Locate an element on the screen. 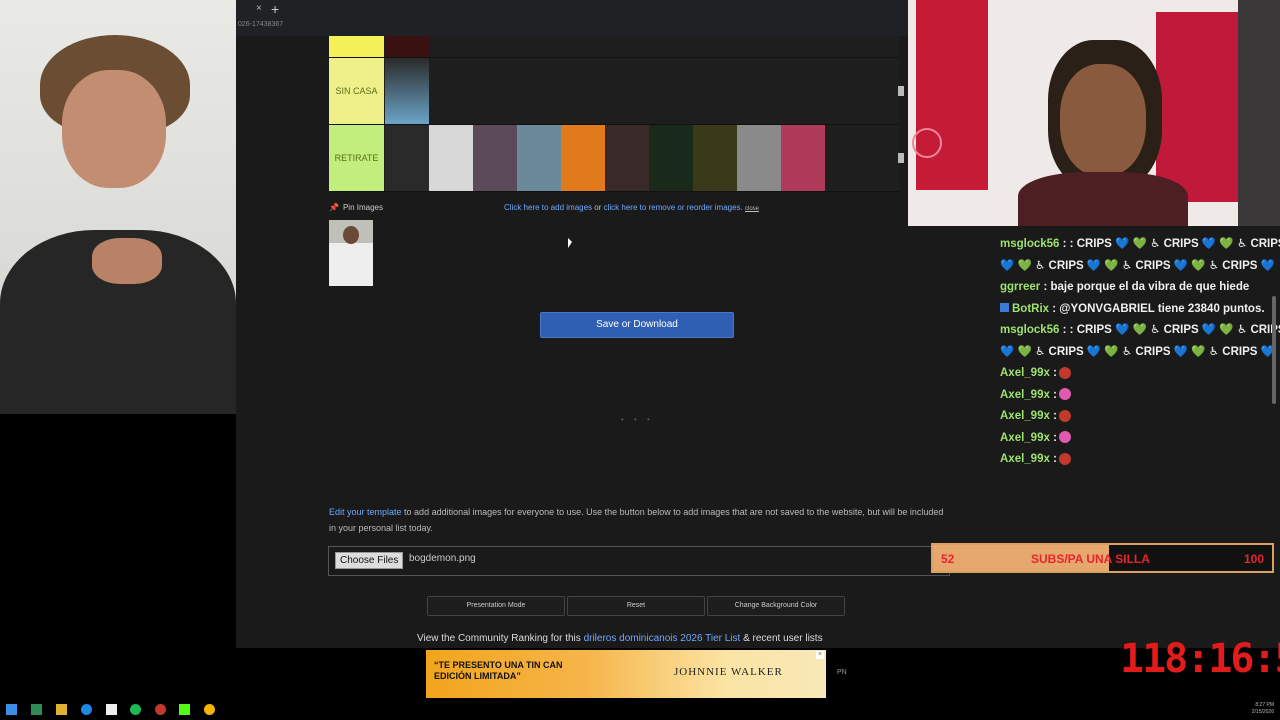 The height and width of the screenshot is (720, 1280). fan is located at coordinates (927, 143).